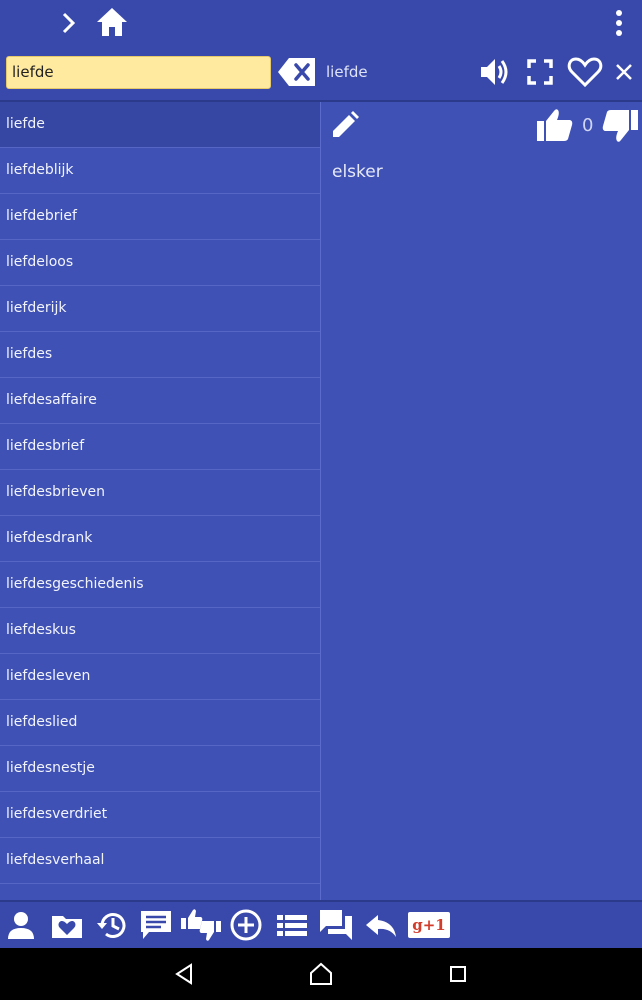  Describe the element at coordinates (160, 447) in the screenshot. I see `list-item: liefdesbrief` at that location.